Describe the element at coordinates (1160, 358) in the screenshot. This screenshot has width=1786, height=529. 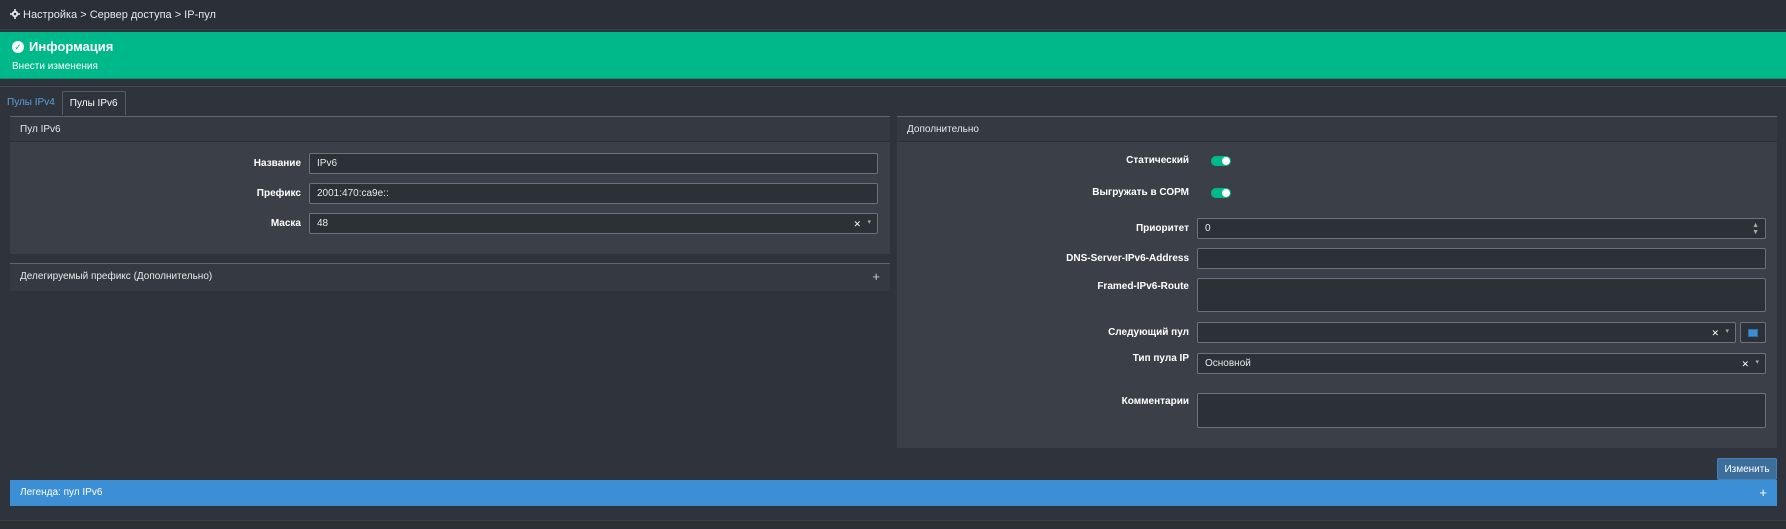
I see `pool-type-label: Тип пула IP` at that location.